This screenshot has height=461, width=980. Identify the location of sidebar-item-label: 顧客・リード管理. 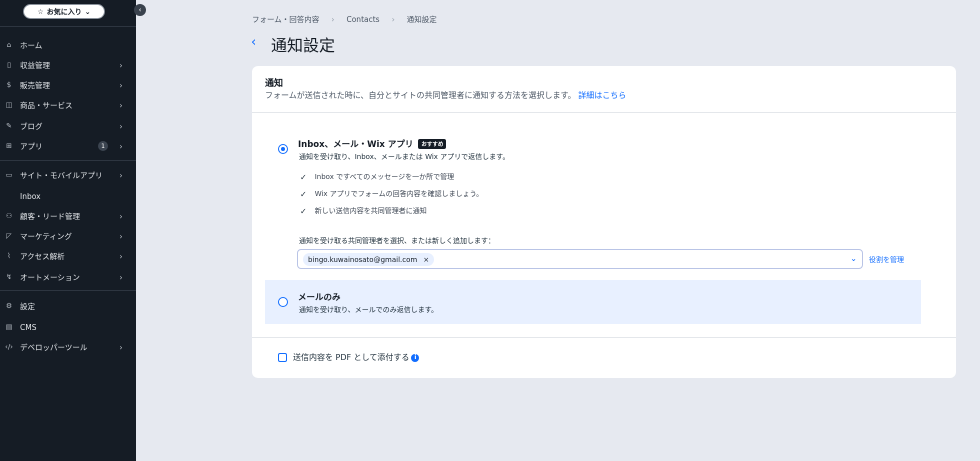
(50, 216).